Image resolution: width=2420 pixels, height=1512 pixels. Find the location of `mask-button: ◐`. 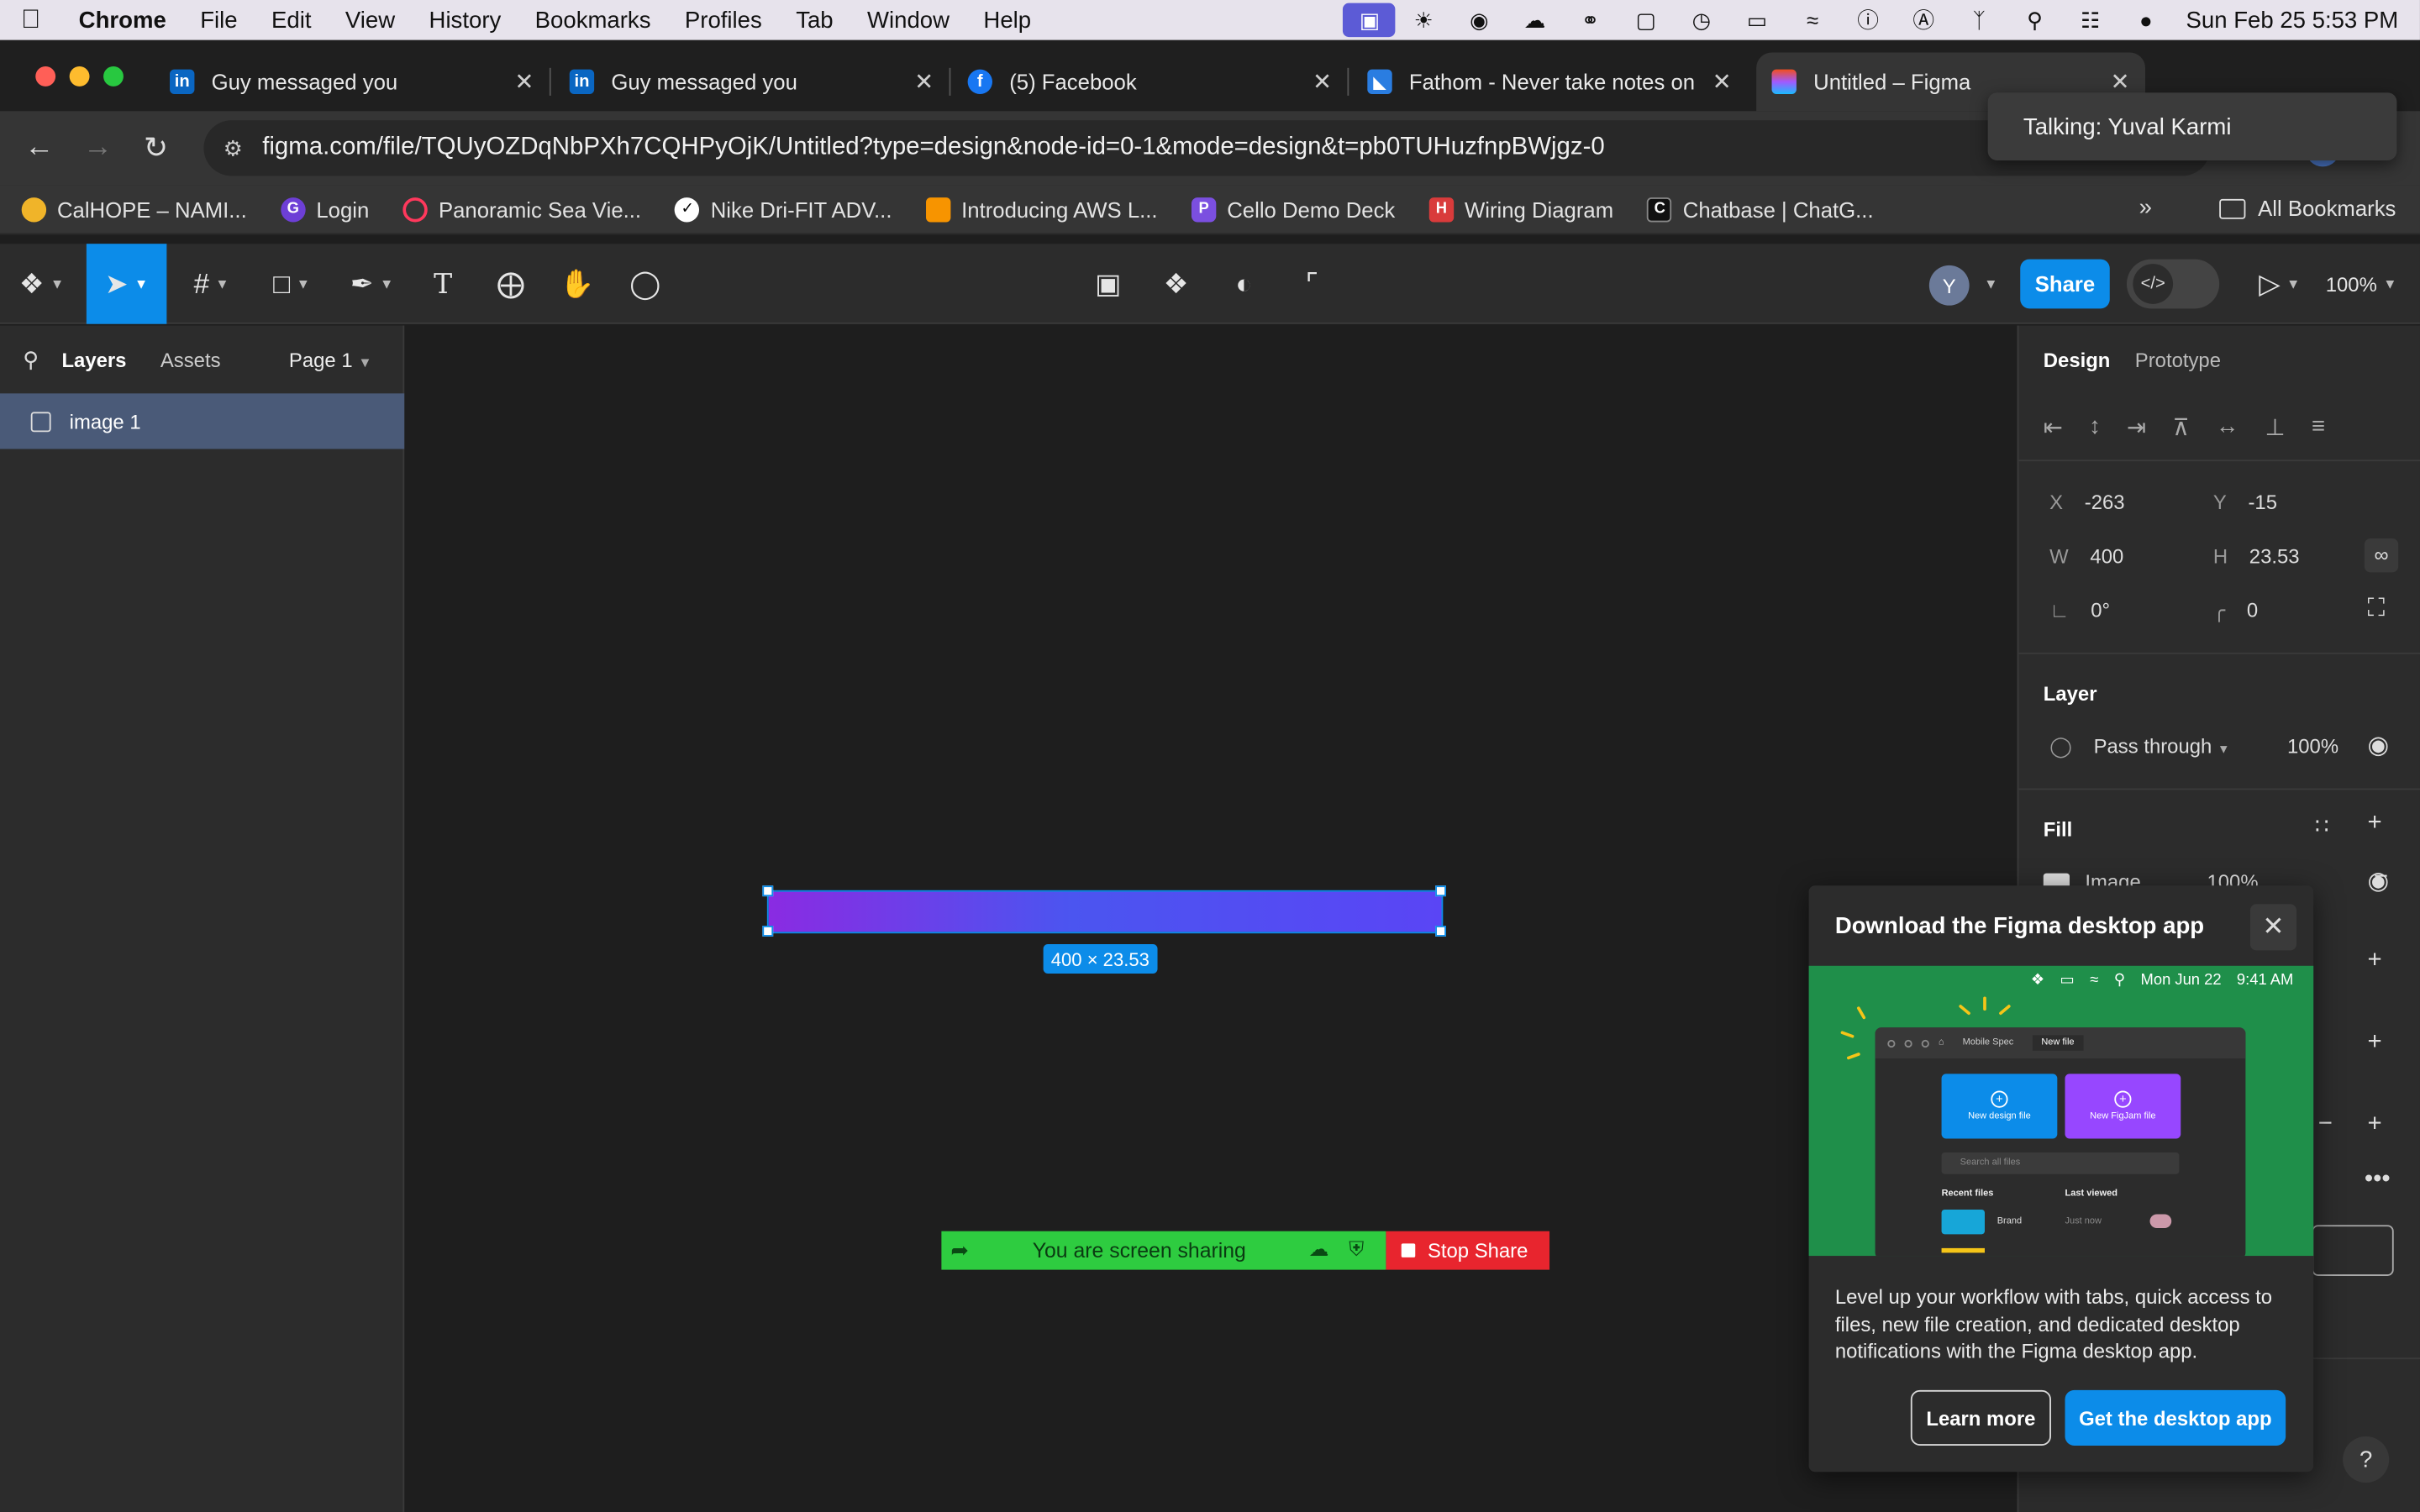

mask-button: ◐ is located at coordinates (1244, 284).